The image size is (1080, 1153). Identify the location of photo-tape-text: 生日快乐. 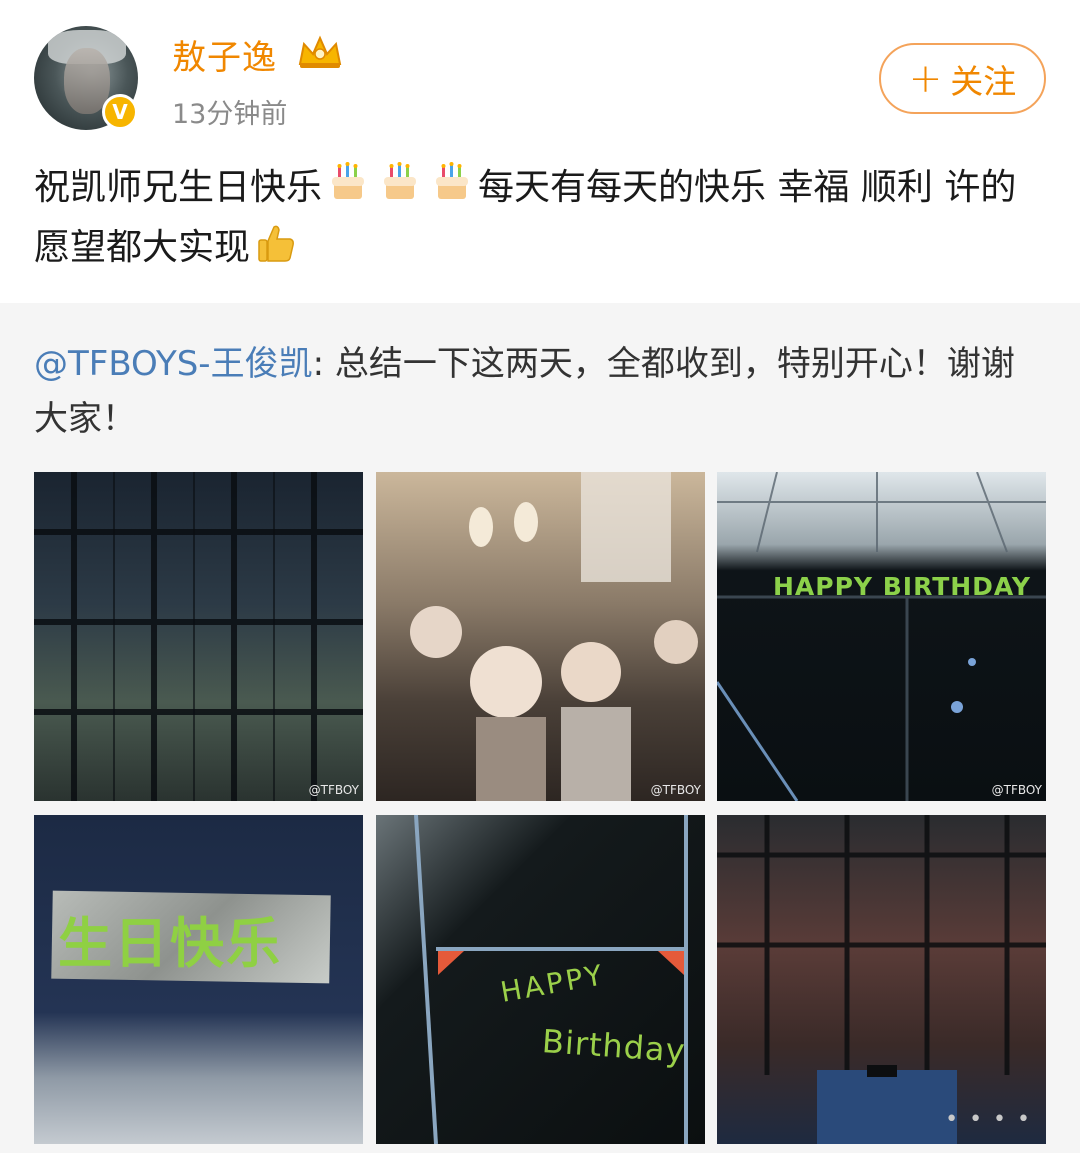
(170, 943).